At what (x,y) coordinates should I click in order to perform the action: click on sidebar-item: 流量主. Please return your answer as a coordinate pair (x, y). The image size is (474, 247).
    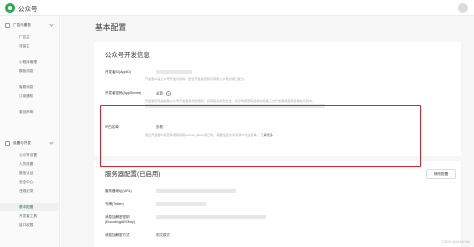
    Looking at the image, I should click on (30, 46).